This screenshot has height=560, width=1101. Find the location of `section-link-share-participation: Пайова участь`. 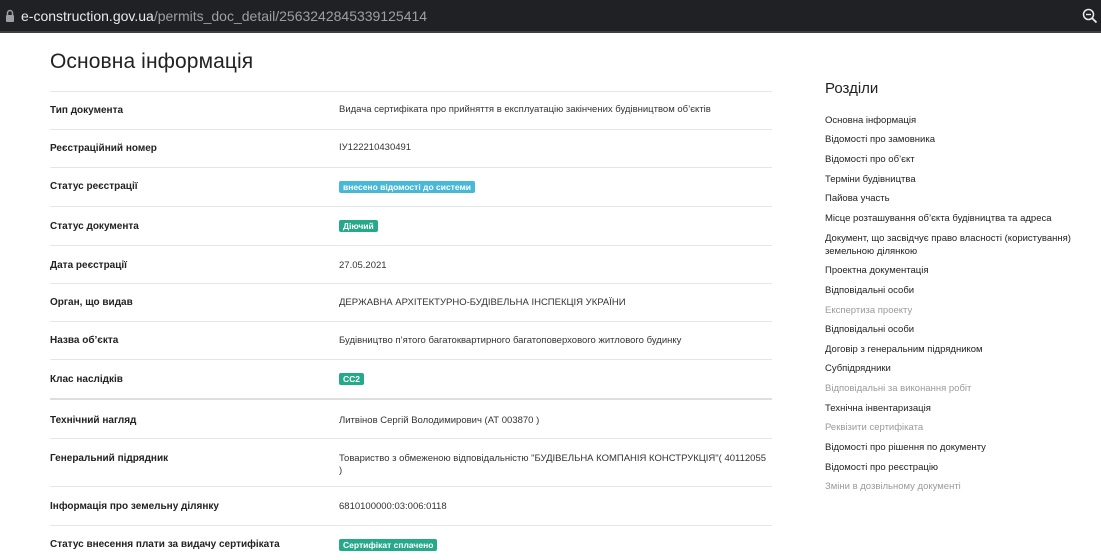

section-link-share-participation: Пайова участь is located at coordinates (950, 198).